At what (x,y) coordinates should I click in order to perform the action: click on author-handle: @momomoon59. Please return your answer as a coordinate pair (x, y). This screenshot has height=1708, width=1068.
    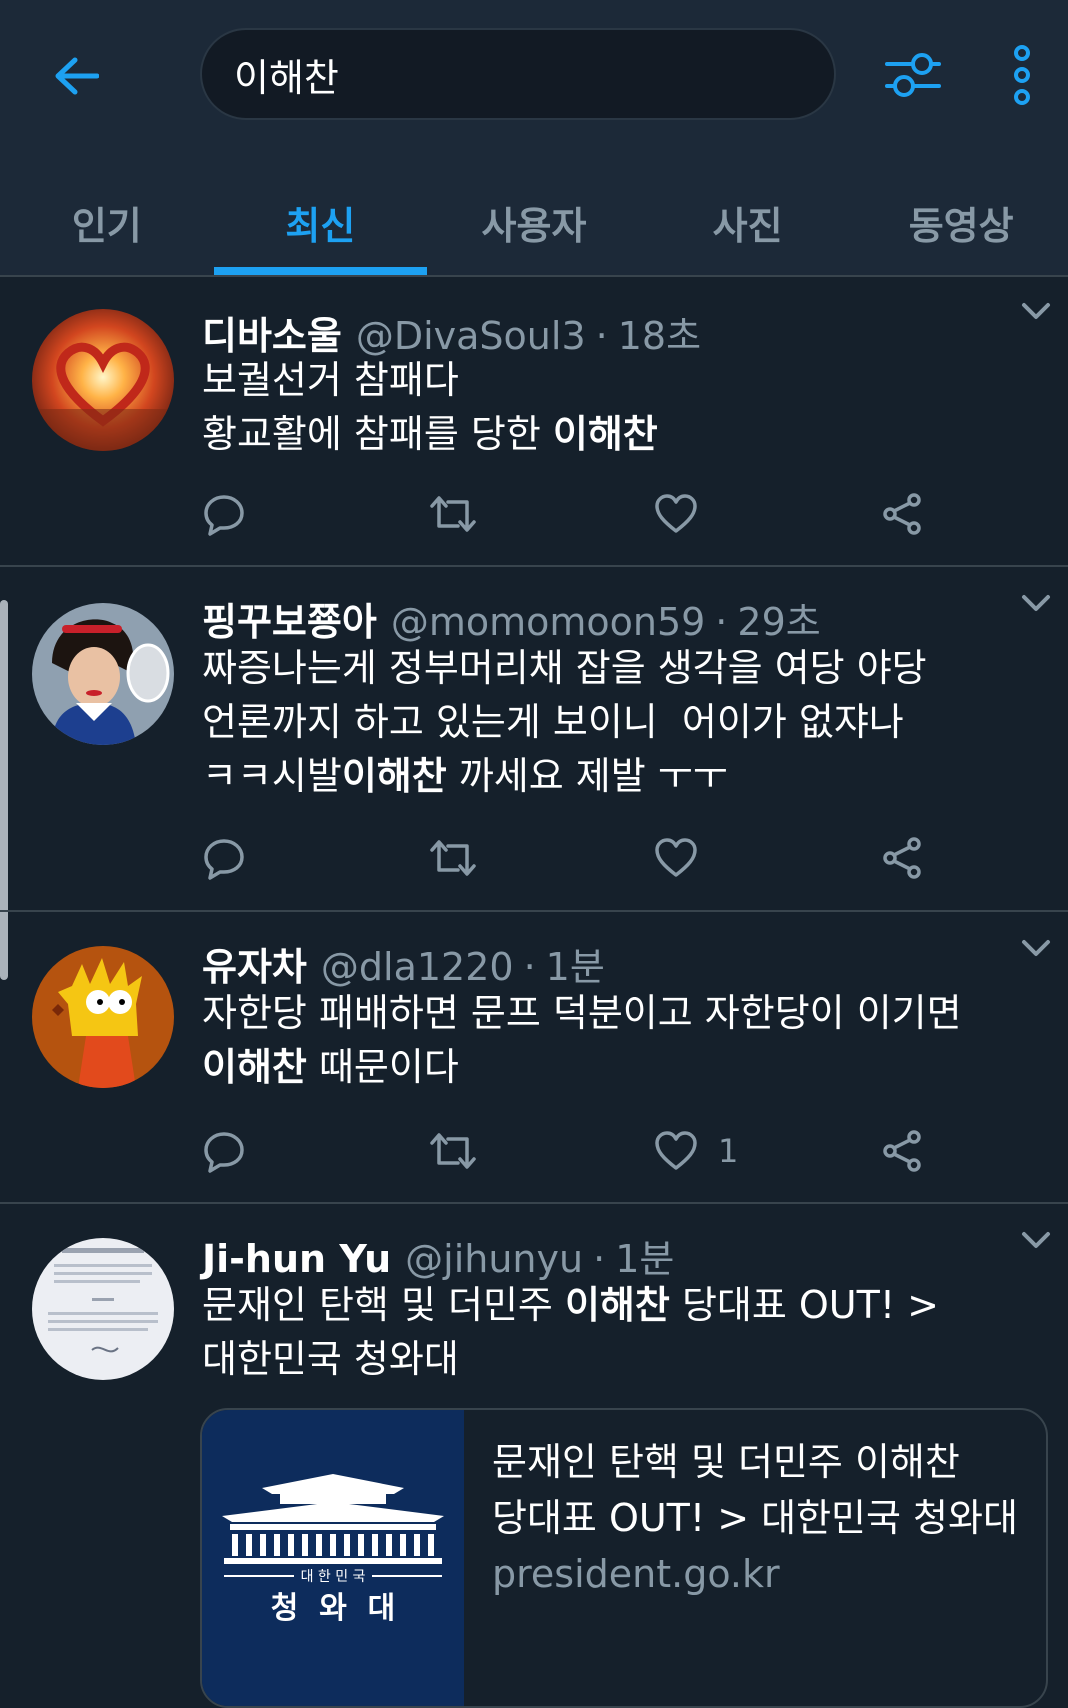
    Looking at the image, I should click on (548, 622).